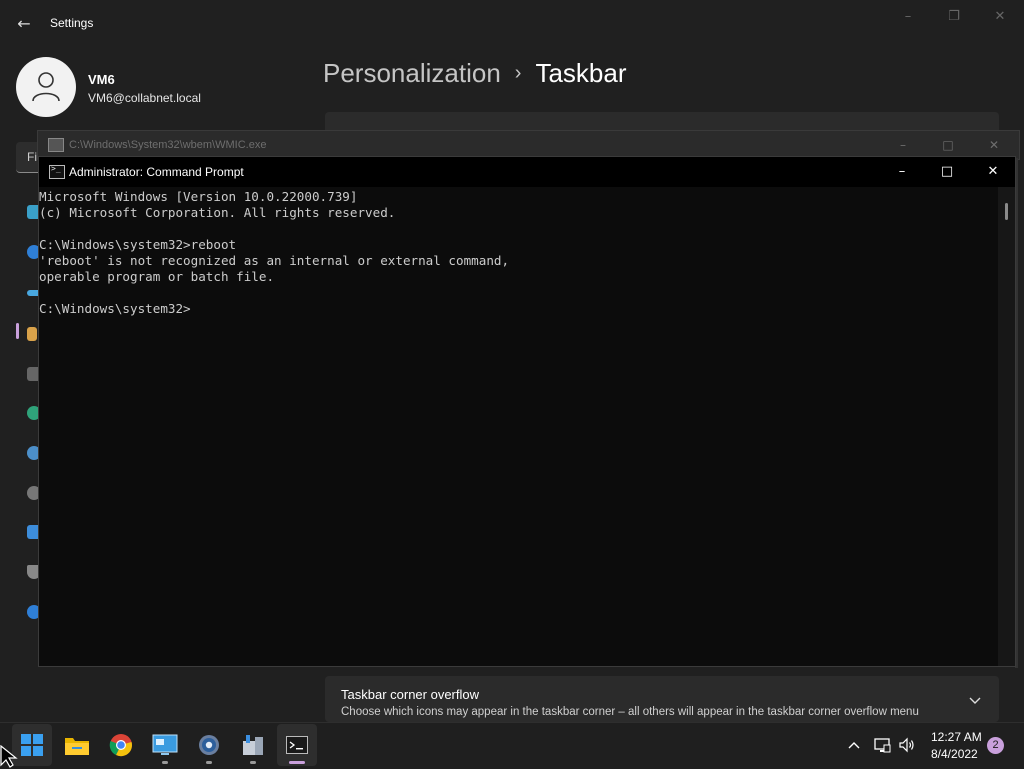 The width and height of the screenshot is (1024, 769). Describe the element at coordinates (24, 24) in the screenshot. I see `back-arrow-icon: ←` at that location.